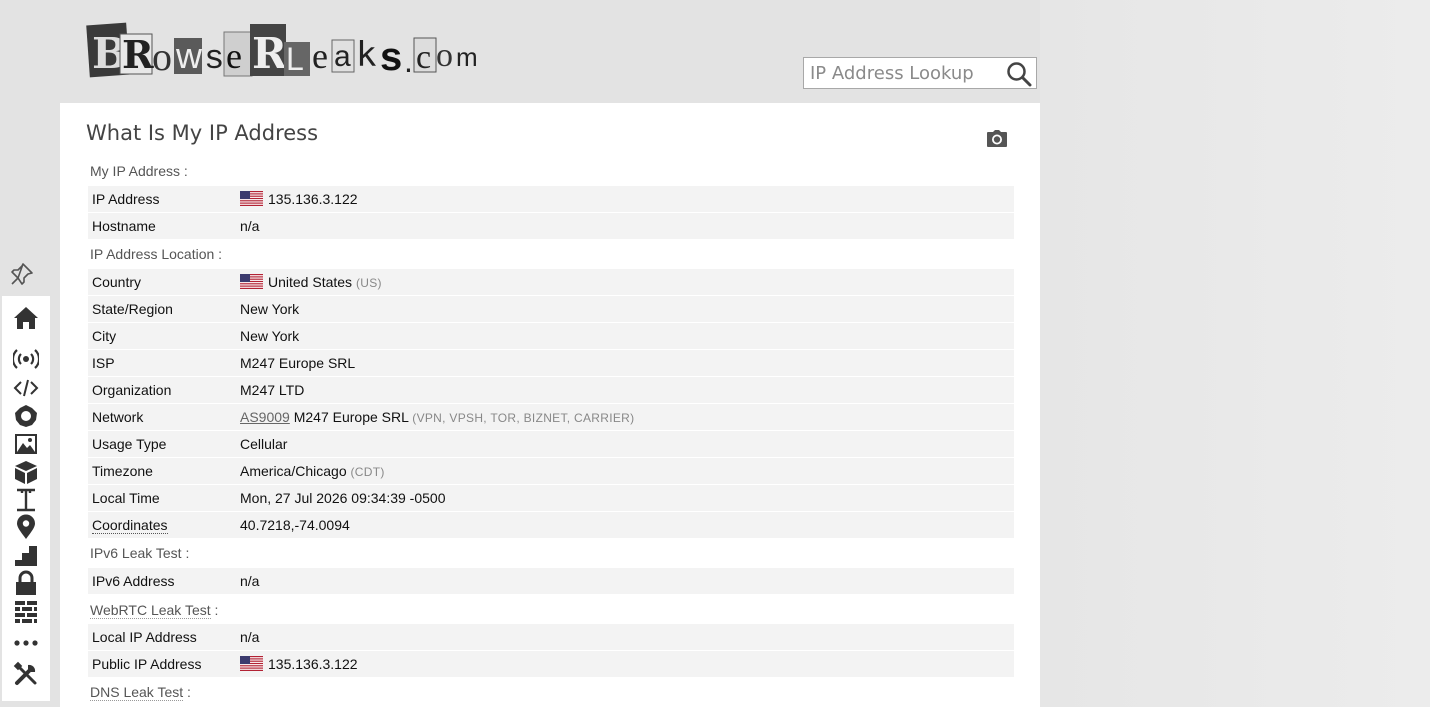 This screenshot has height=707, width=1430. Describe the element at coordinates (551, 336) in the screenshot. I see `row-city: City New York` at that location.